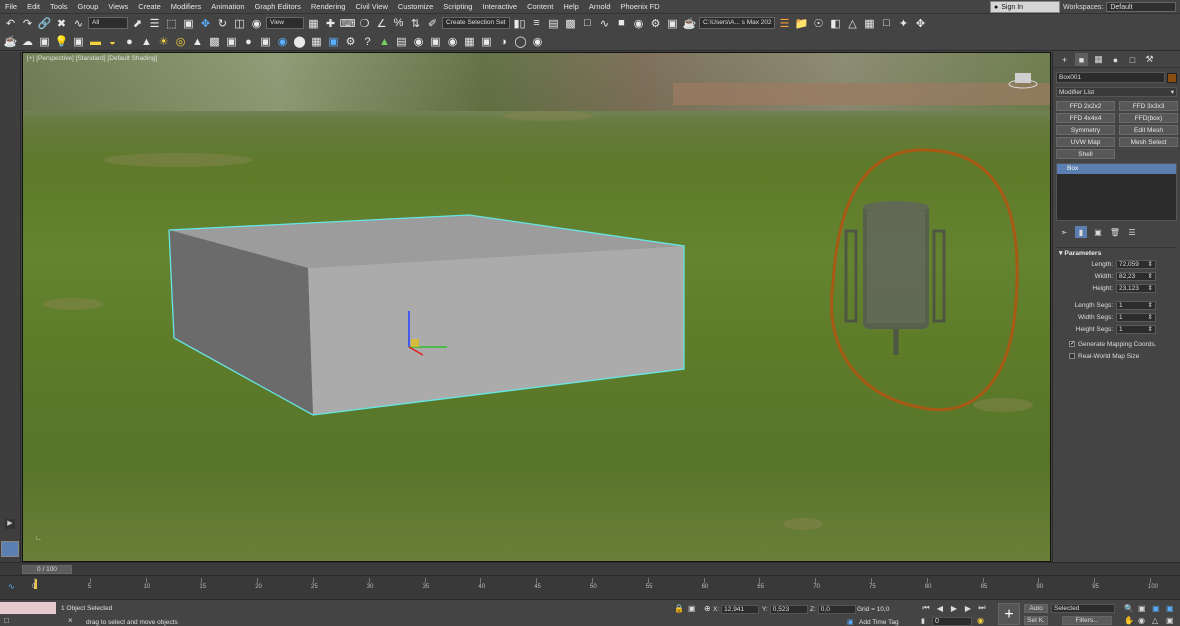 The image size is (1180, 626). What do you see at coordinates (188, 23) in the screenshot?
I see `window-crossing-icon: ▣` at bounding box center [188, 23].